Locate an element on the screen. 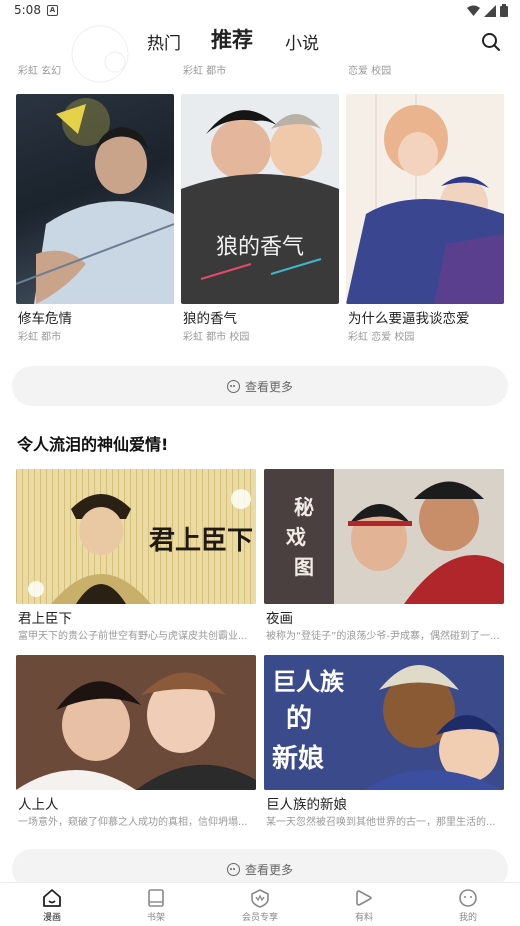 The height and width of the screenshot is (926, 520). cover-art: 秘 戏 图 is located at coordinates (384, 536).